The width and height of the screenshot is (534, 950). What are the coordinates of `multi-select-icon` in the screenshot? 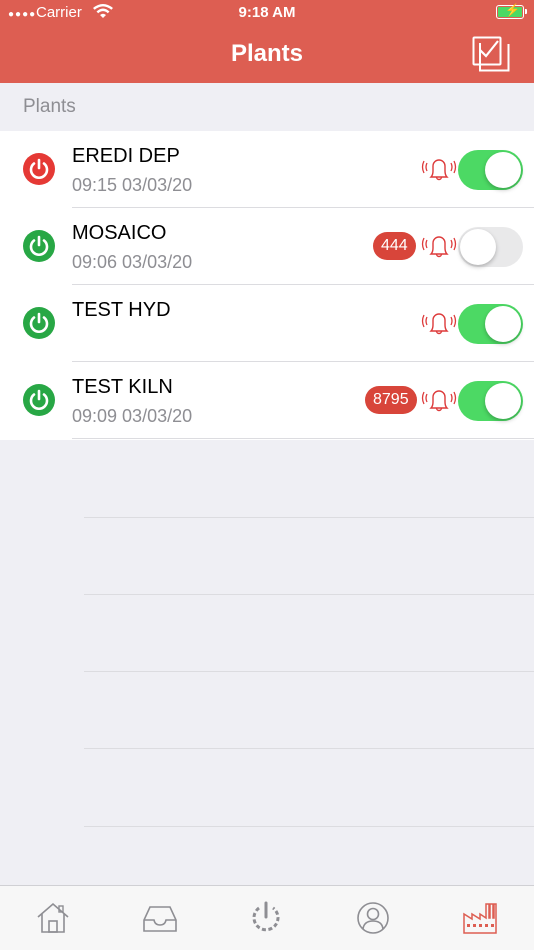 It's located at (491, 54).